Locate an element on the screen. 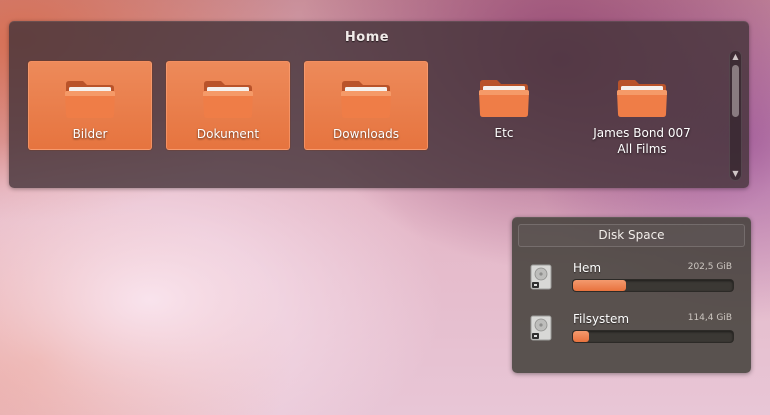  folder-label: Etc is located at coordinates (504, 133).